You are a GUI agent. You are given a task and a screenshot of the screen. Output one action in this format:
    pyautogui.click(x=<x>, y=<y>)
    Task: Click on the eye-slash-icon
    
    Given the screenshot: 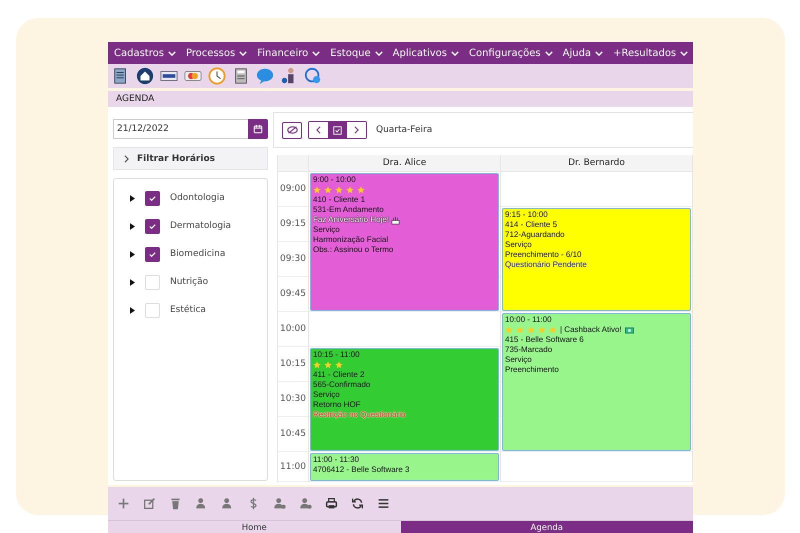 What is the action you would take?
    pyautogui.click(x=292, y=130)
    